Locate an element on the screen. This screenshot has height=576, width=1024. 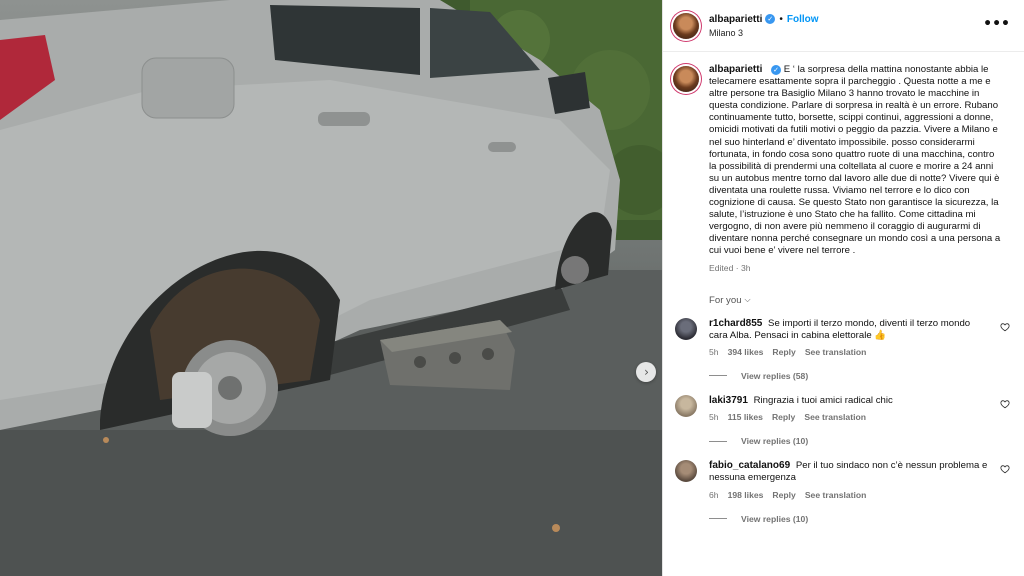
commenter-username: r1chard855 is located at coordinates (735, 323).